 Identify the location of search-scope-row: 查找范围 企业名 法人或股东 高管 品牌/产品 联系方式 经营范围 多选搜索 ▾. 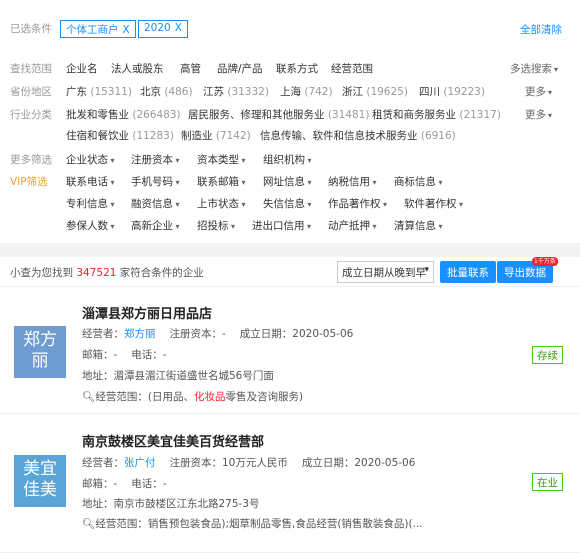
(290, 69).